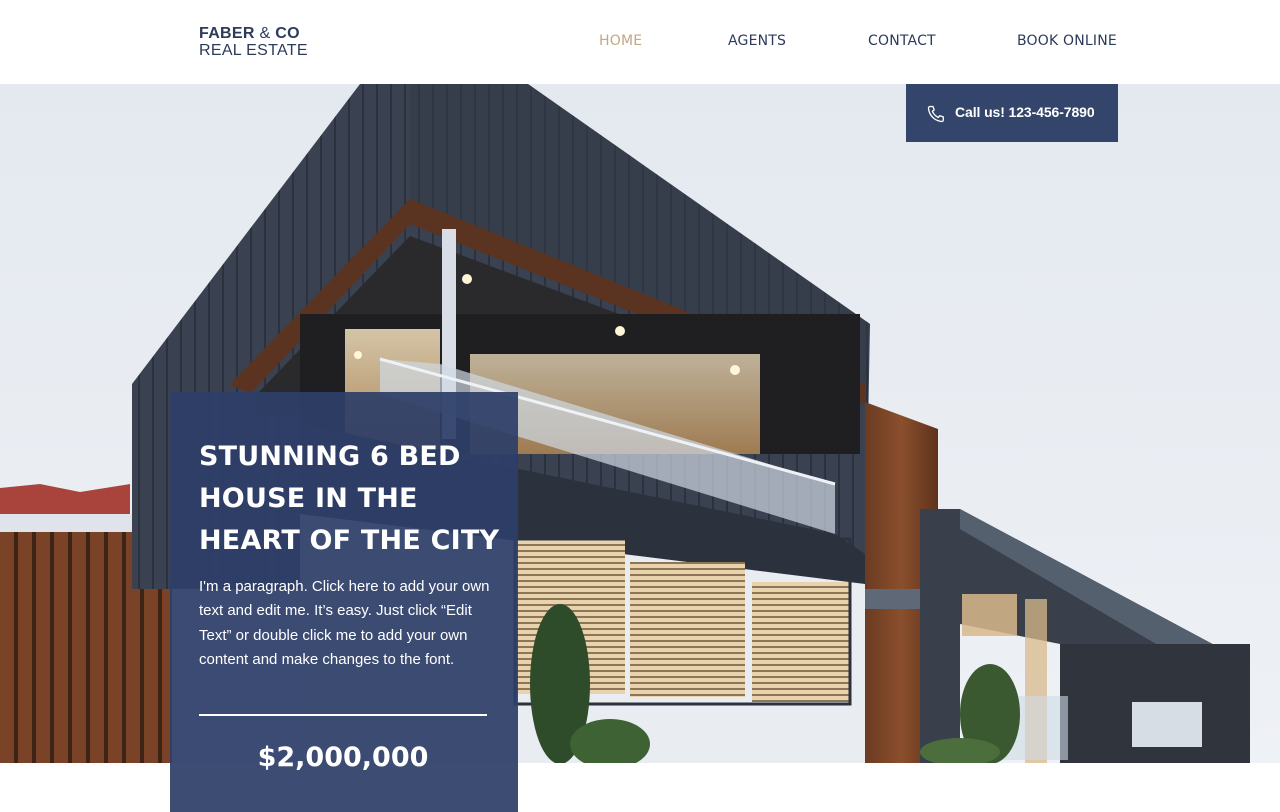  Describe the element at coordinates (227, 33) in the screenshot. I see `logo-faber: FABER` at that location.